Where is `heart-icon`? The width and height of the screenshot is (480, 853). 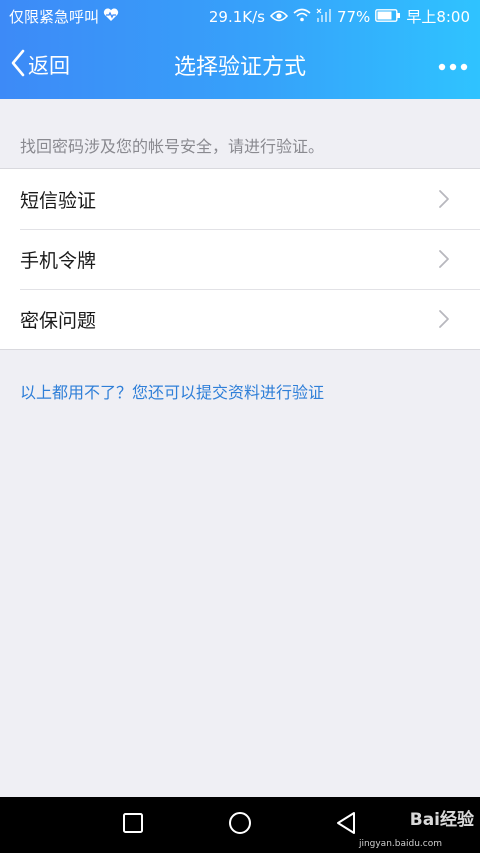 heart-icon is located at coordinates (111, 16).